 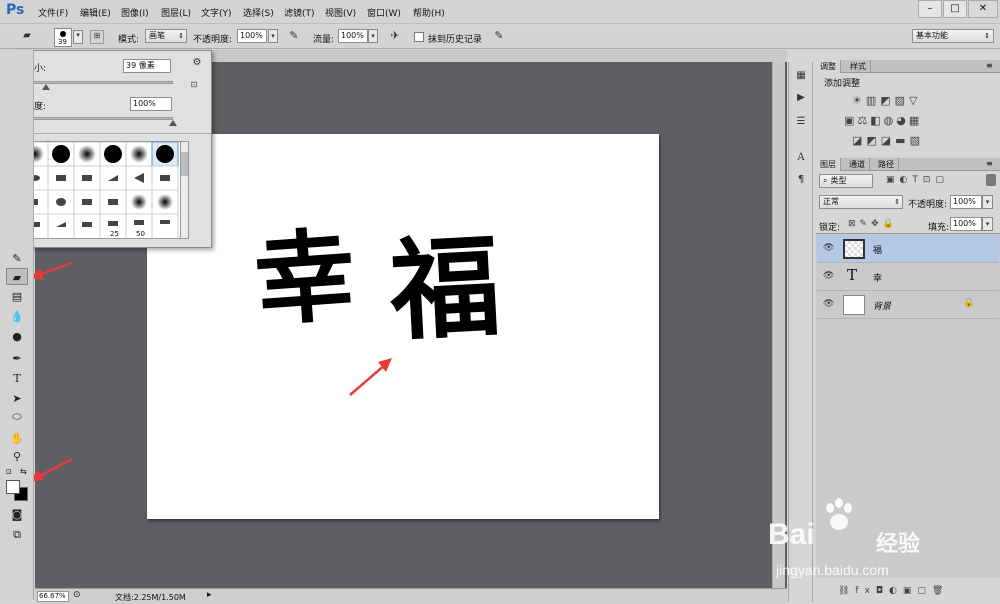 I want to click on brush-preset-panel: 大小: 39 像素 ⚙ ⊡ 硬度: 100% 25 50, so click(x=112, y=149).